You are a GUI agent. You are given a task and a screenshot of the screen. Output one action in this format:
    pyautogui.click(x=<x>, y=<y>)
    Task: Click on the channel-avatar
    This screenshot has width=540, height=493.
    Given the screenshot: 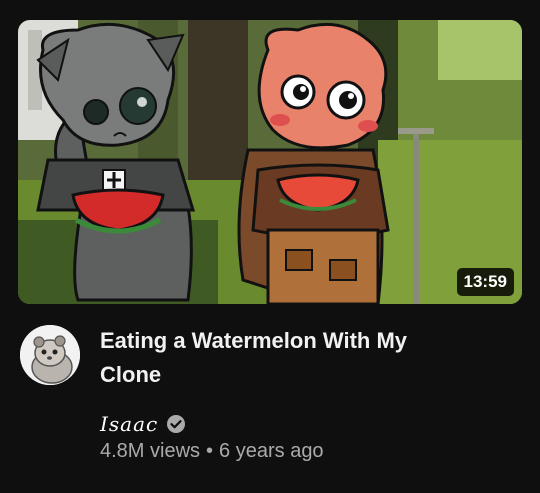 What is the action you would take?
    pyautogui.click(x=50, y=355)
    